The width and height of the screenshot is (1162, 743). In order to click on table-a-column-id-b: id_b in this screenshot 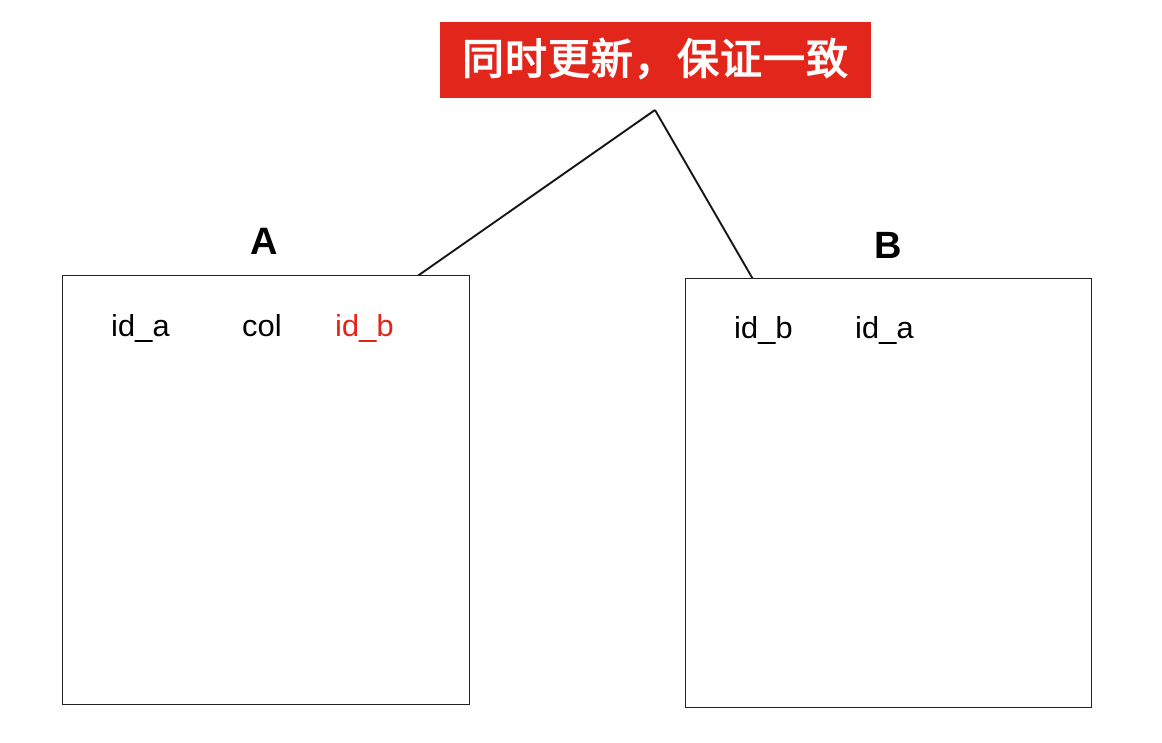, I will do `click(364, 325)`.